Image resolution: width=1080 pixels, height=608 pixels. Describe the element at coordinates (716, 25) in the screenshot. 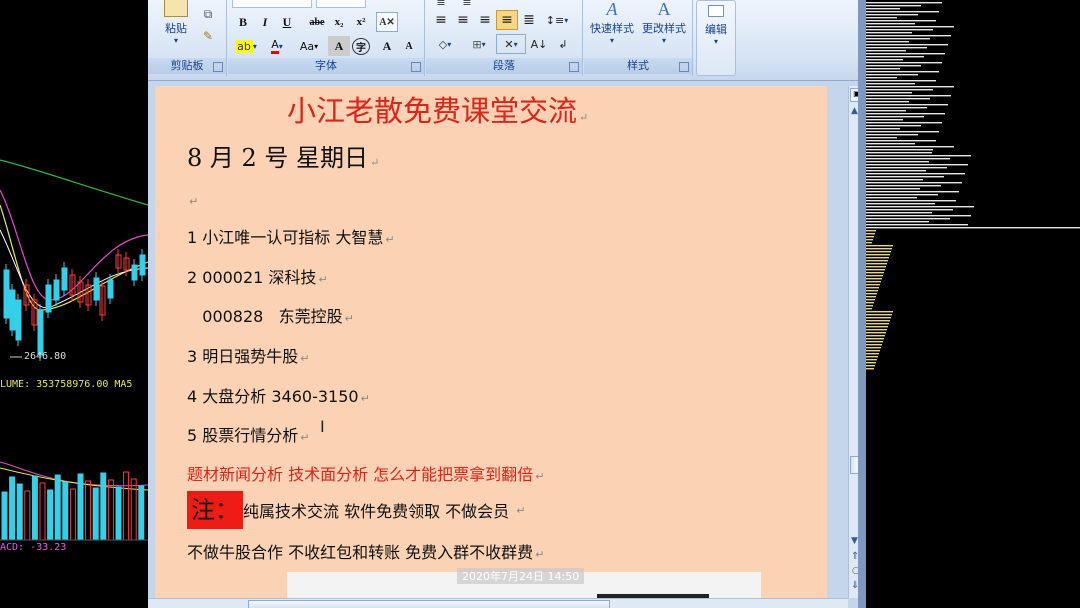

I see `editing-button: 编辑 ▾` at that location.